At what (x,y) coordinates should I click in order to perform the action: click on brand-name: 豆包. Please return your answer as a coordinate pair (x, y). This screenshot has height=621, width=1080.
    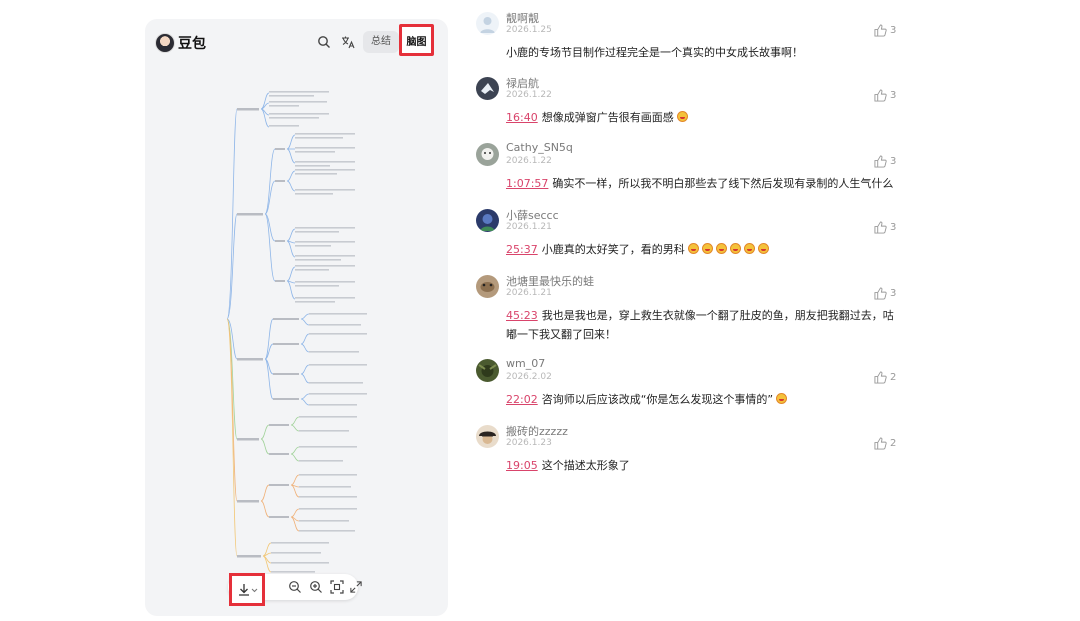
    Looking at the image, I should click on (192, 44).